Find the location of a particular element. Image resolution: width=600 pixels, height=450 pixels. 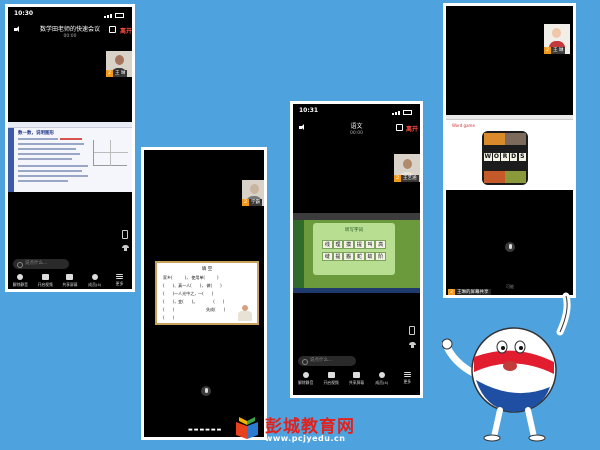

participant-video-tile: 2 学霸 is located at coordinates (253, 193).